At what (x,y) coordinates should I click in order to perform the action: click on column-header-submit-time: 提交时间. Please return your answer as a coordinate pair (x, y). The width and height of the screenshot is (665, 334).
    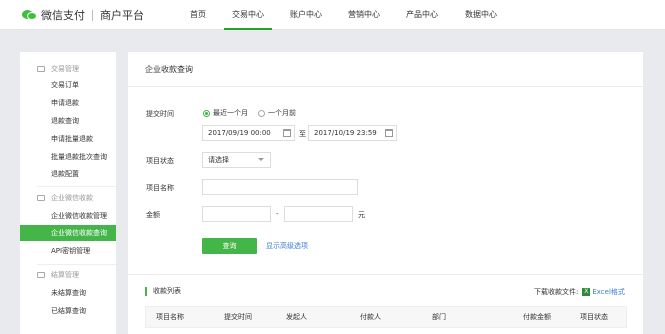
    Looking at the image, I should click on (238, 317).